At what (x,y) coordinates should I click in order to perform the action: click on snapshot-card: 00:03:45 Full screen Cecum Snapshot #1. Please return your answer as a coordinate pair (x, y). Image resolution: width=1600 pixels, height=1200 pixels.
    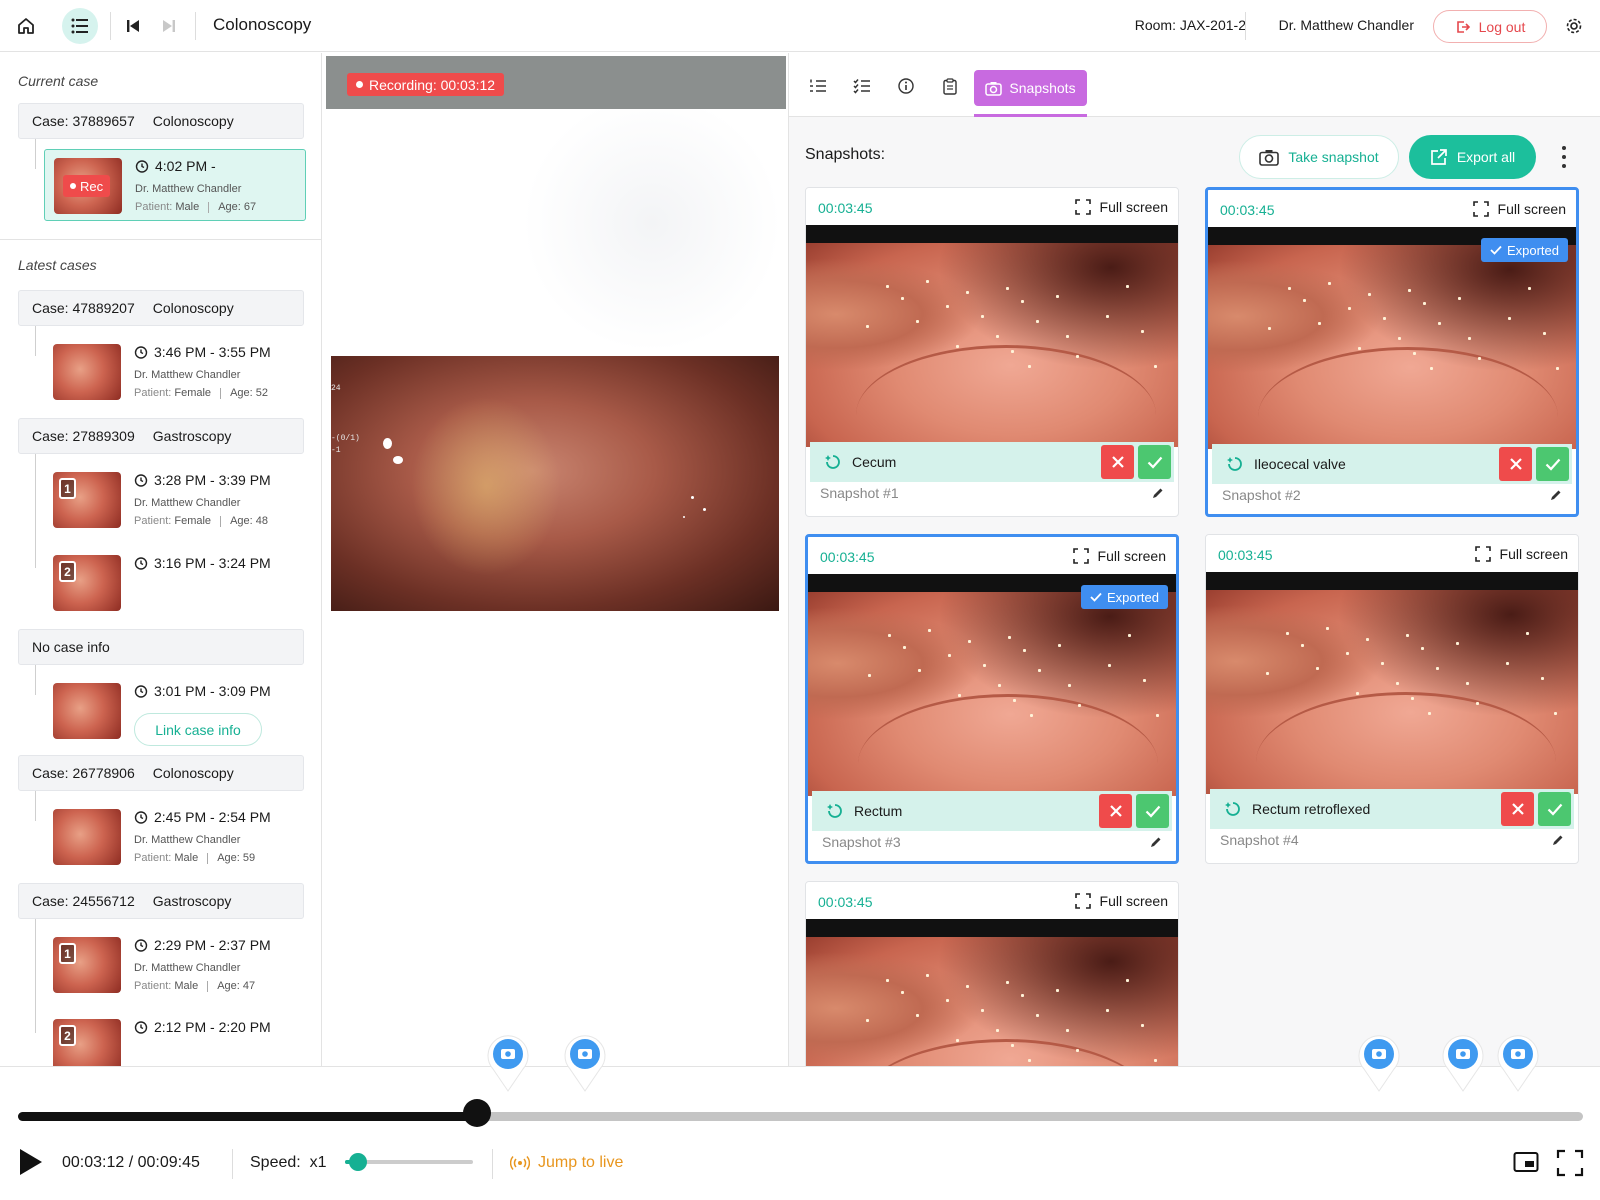
    Looking at the image, I should click on (992, 352).